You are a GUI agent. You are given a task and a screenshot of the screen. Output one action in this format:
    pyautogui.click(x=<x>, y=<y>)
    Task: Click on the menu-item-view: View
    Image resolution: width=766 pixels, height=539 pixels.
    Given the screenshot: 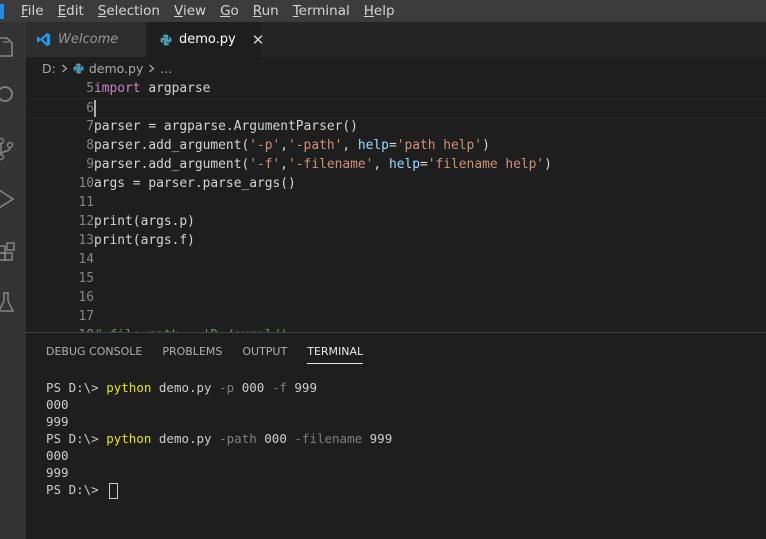 What is the action you would take?
    pyautogui.click(x=190, y=11)
    